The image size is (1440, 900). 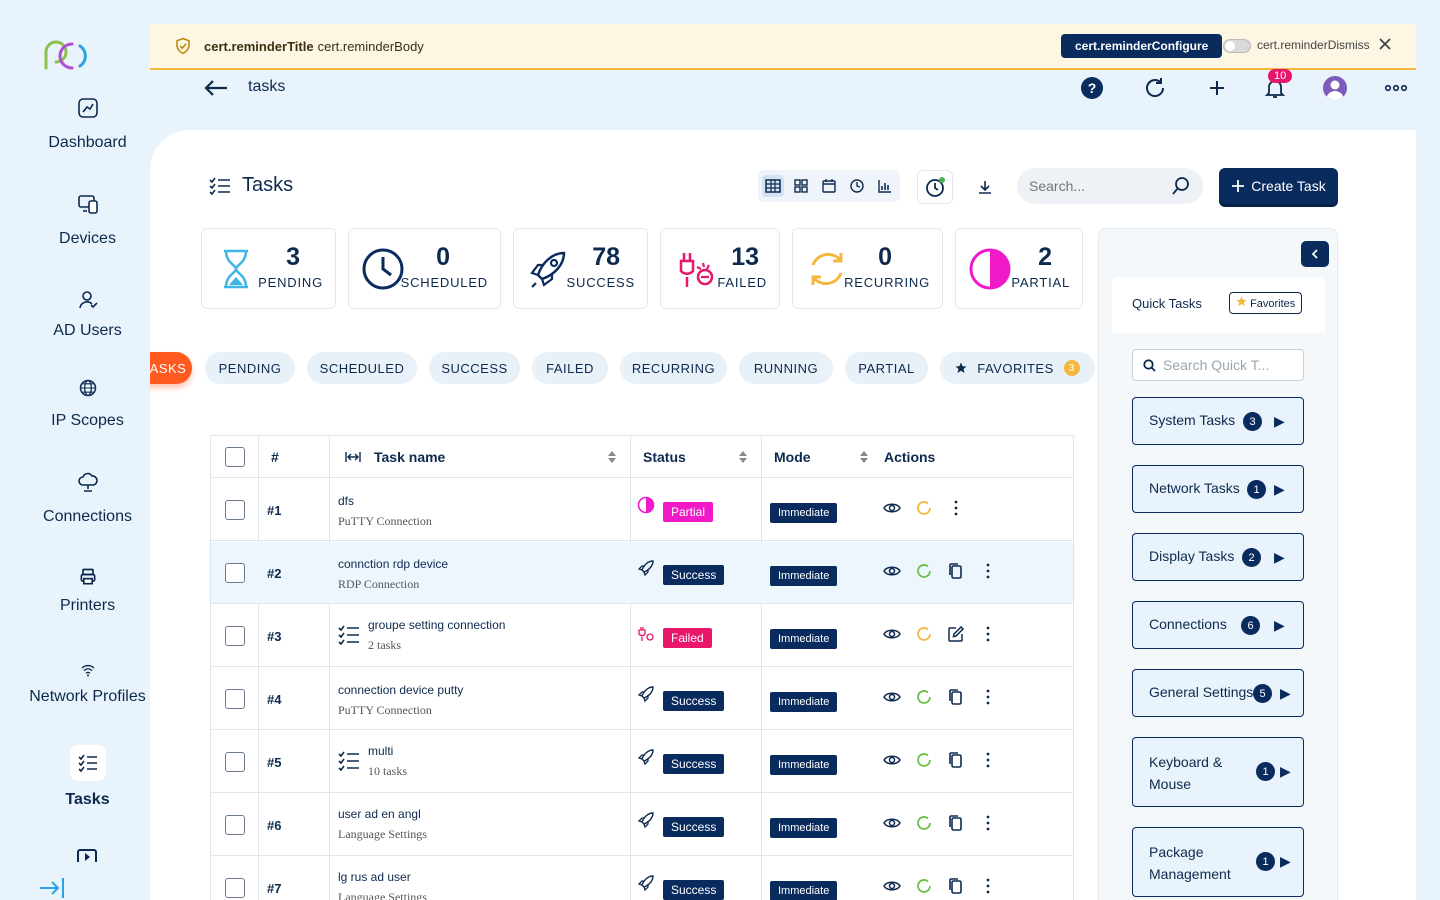 What do you see at coordinates (87, 220) in the screenshot?
I see `sidebar-item-devices: Devices` at bounding box center [87, 220].